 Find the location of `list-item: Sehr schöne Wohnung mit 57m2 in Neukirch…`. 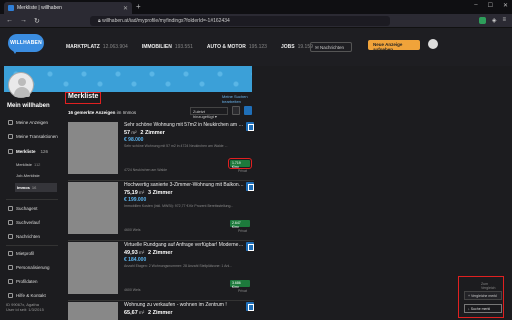

list-item: Sehr schöne Wohnung mit 57m2 in Neukirch… is located at coordinates (161, 152).